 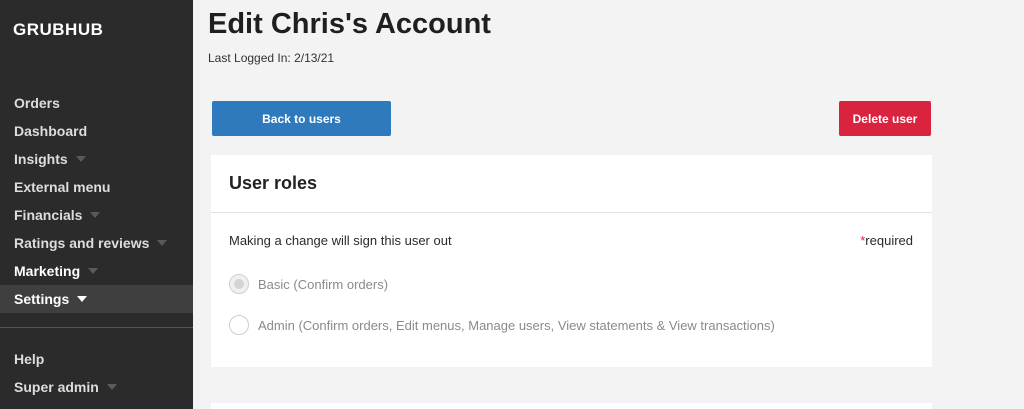 What do you see at coordinates (301, 118) in the screenshot?
I see `back-to-users-button: Back to users` at bounding box center [301, 118].